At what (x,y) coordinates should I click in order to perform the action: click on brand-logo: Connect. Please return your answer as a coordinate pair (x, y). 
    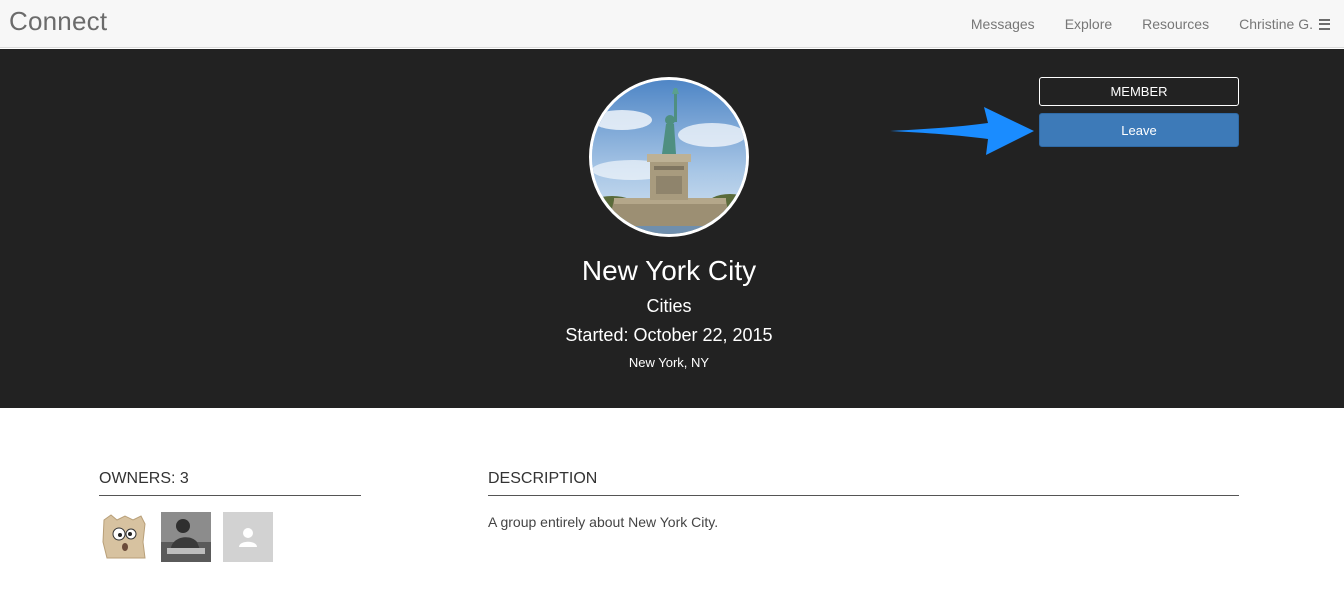
    Looking at the image, I should click on (58, 21).